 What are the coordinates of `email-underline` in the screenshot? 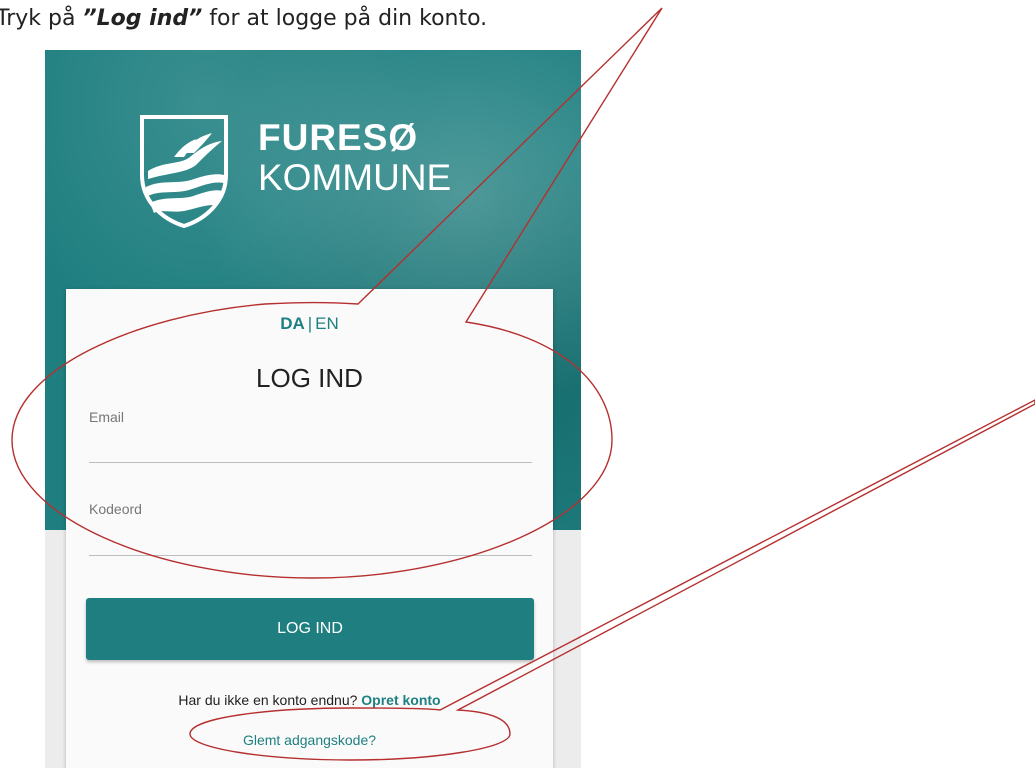 It's located at (310, 462).